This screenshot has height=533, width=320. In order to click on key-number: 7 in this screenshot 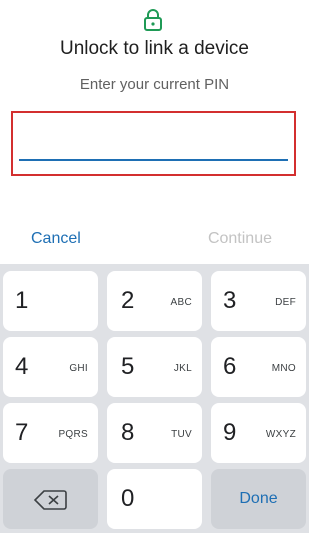, I will do `click(22, 432)`.